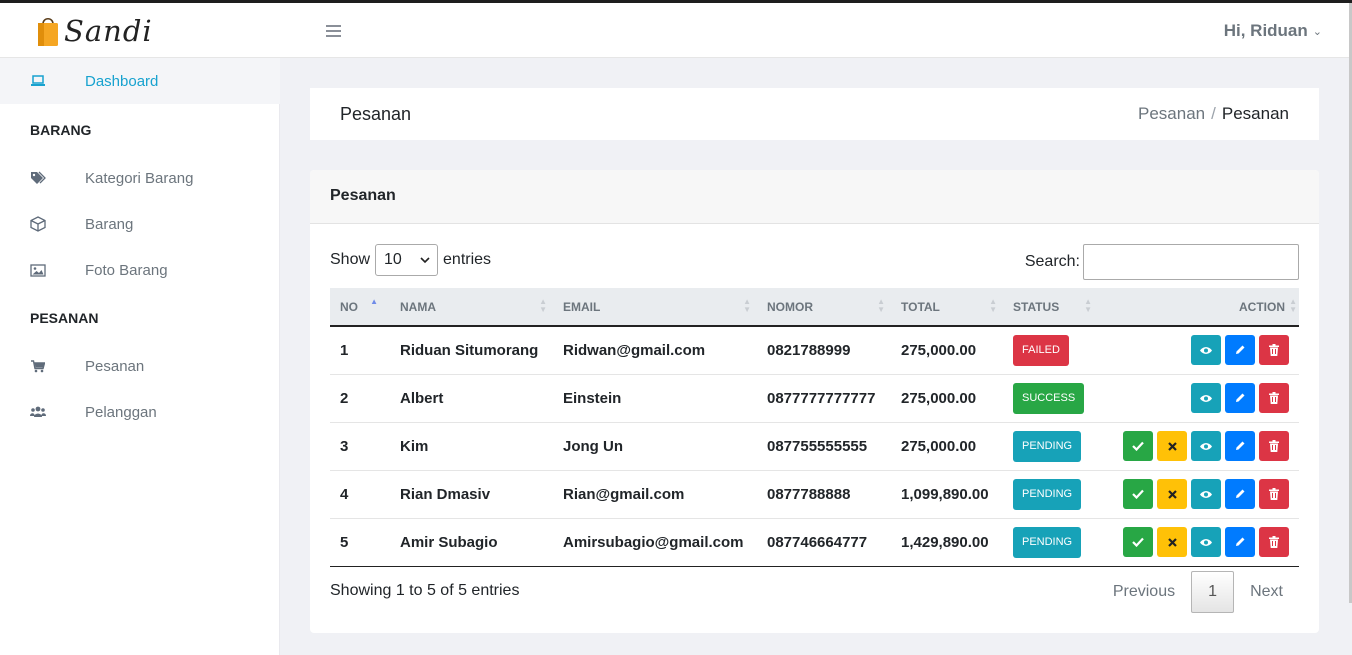 The width and height of the screenshot is (1352, 655). Describe the element at coordinates (407, 260) in the screenshot. I see `entries-select: 10` at that location.